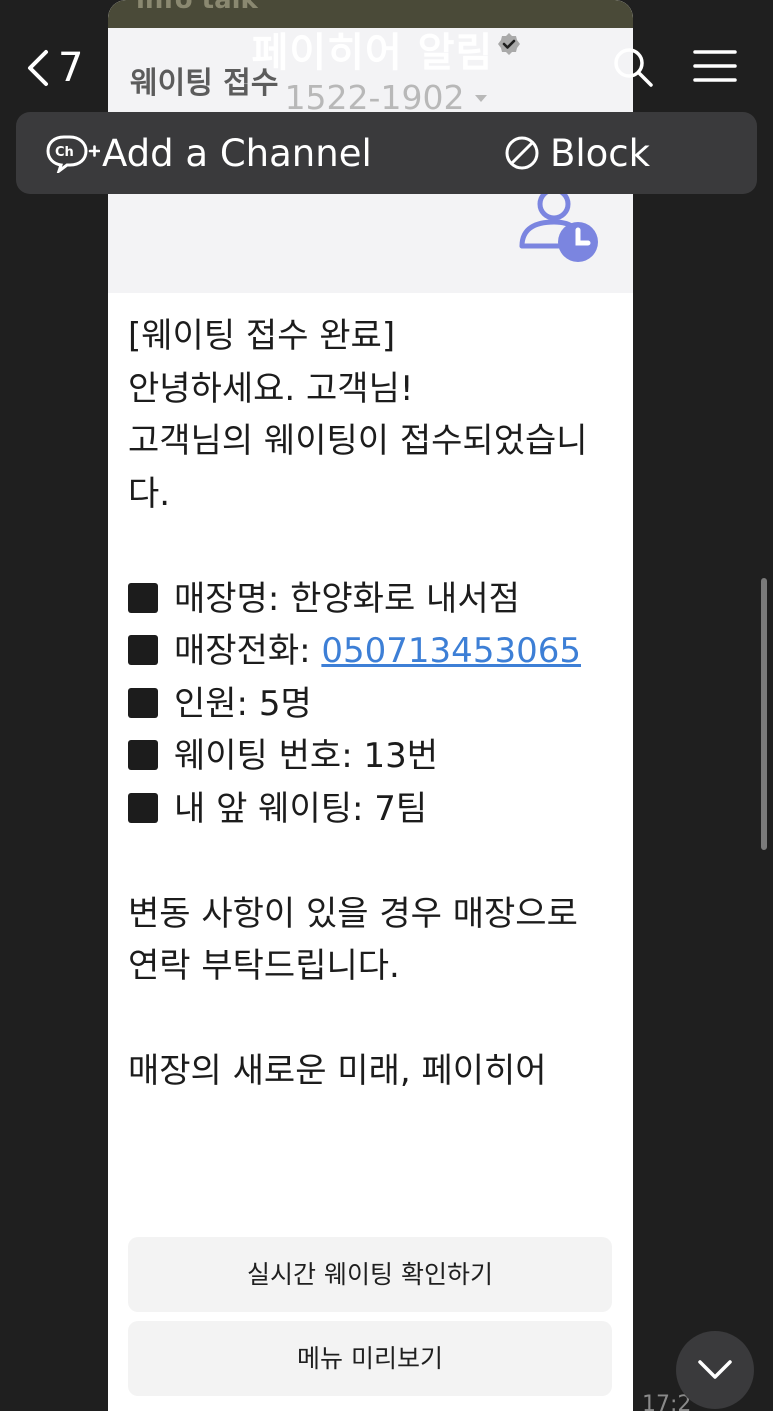 This screenshot has height=1411, width=773. I want to click on svg-text: Ch, so click(64, 152).